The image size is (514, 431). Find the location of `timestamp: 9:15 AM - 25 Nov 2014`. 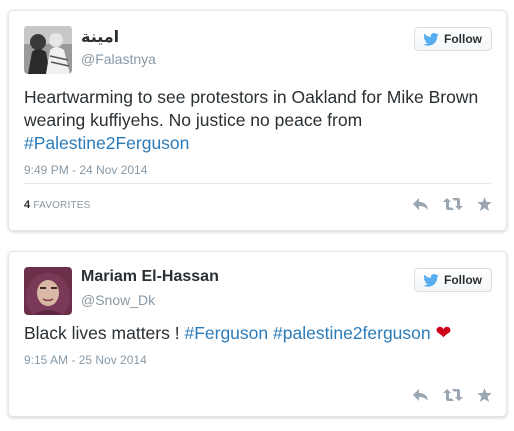

timestamp: 9:15 AM - 25 Nov 2014 is located at coordinates (85, 360).